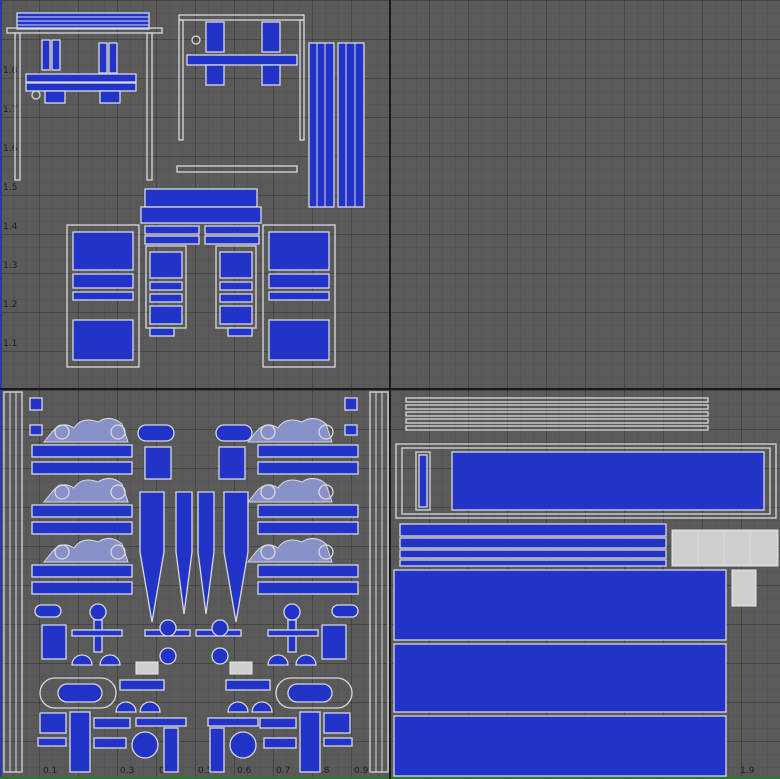 This screenshot has height=779, width=780. I want to click on uv-island-grilles, so click(560, 673).